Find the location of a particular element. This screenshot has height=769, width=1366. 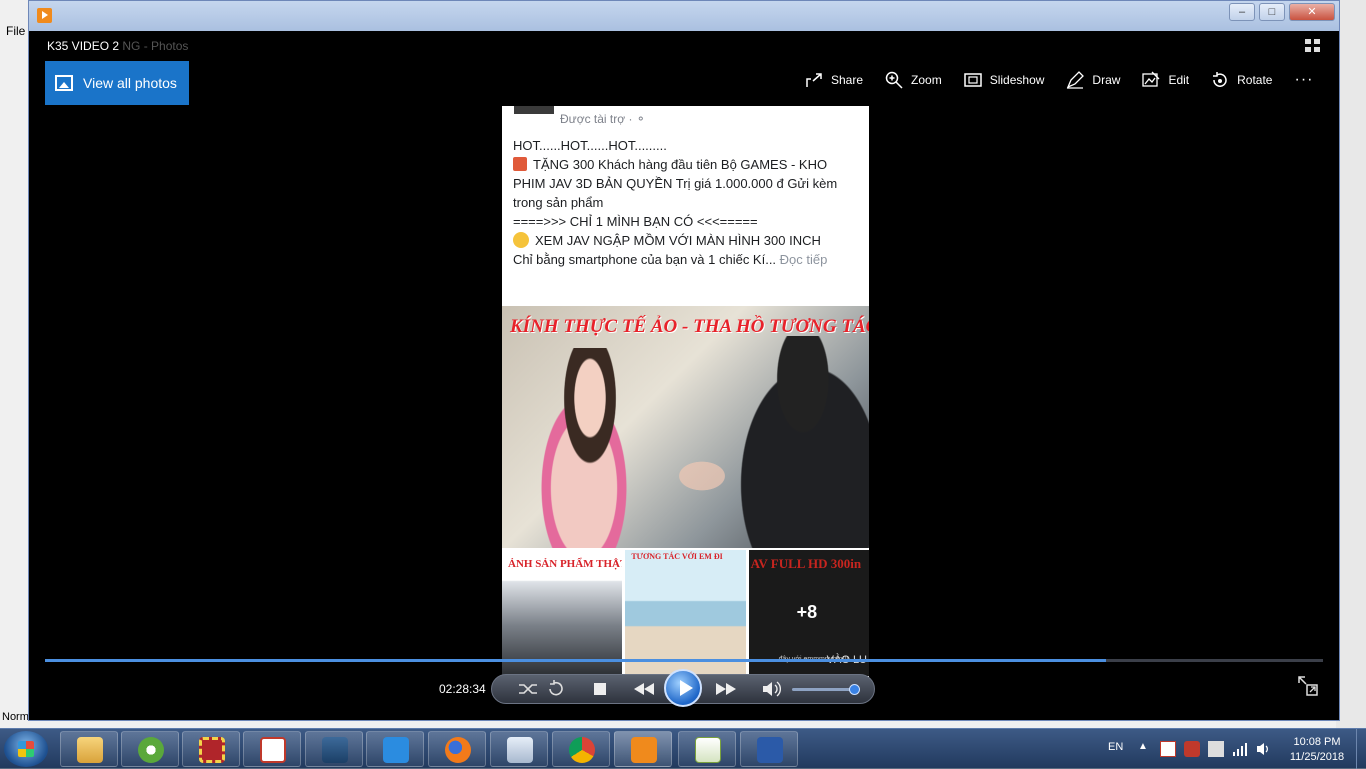

fullscreen-icon is located at coordinates (1313, 46).